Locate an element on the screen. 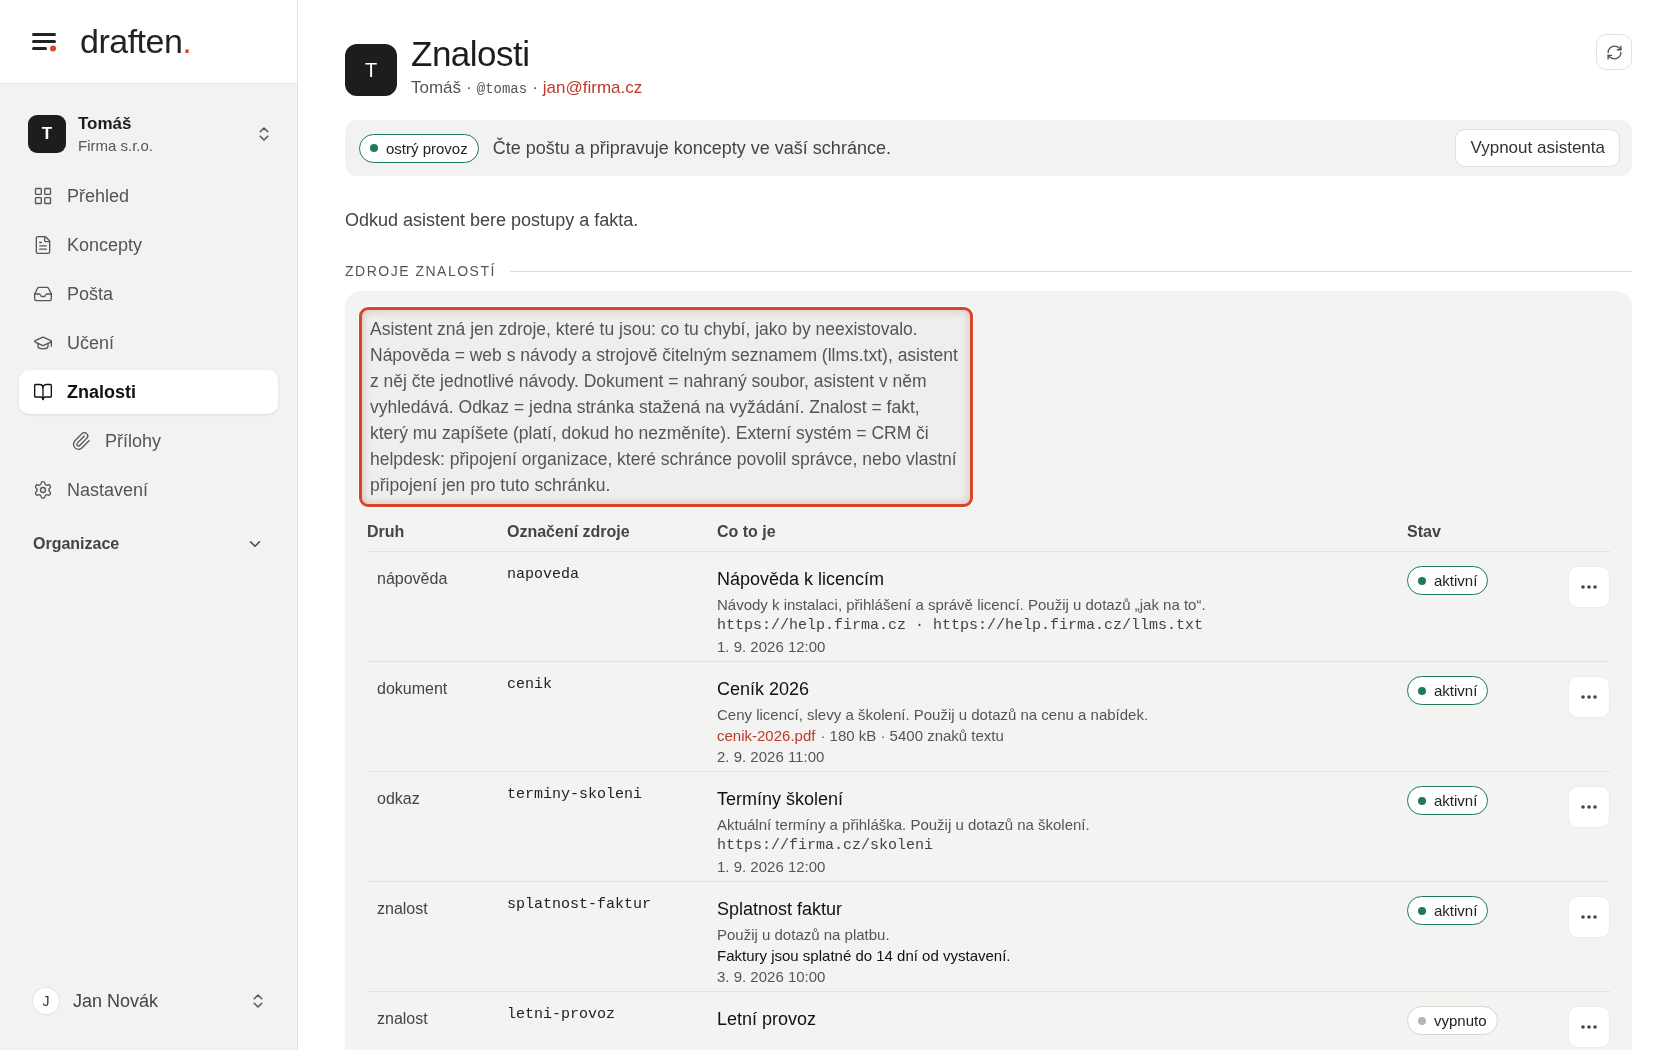  page-title: Znalosti is located at coordinates (471, 54).